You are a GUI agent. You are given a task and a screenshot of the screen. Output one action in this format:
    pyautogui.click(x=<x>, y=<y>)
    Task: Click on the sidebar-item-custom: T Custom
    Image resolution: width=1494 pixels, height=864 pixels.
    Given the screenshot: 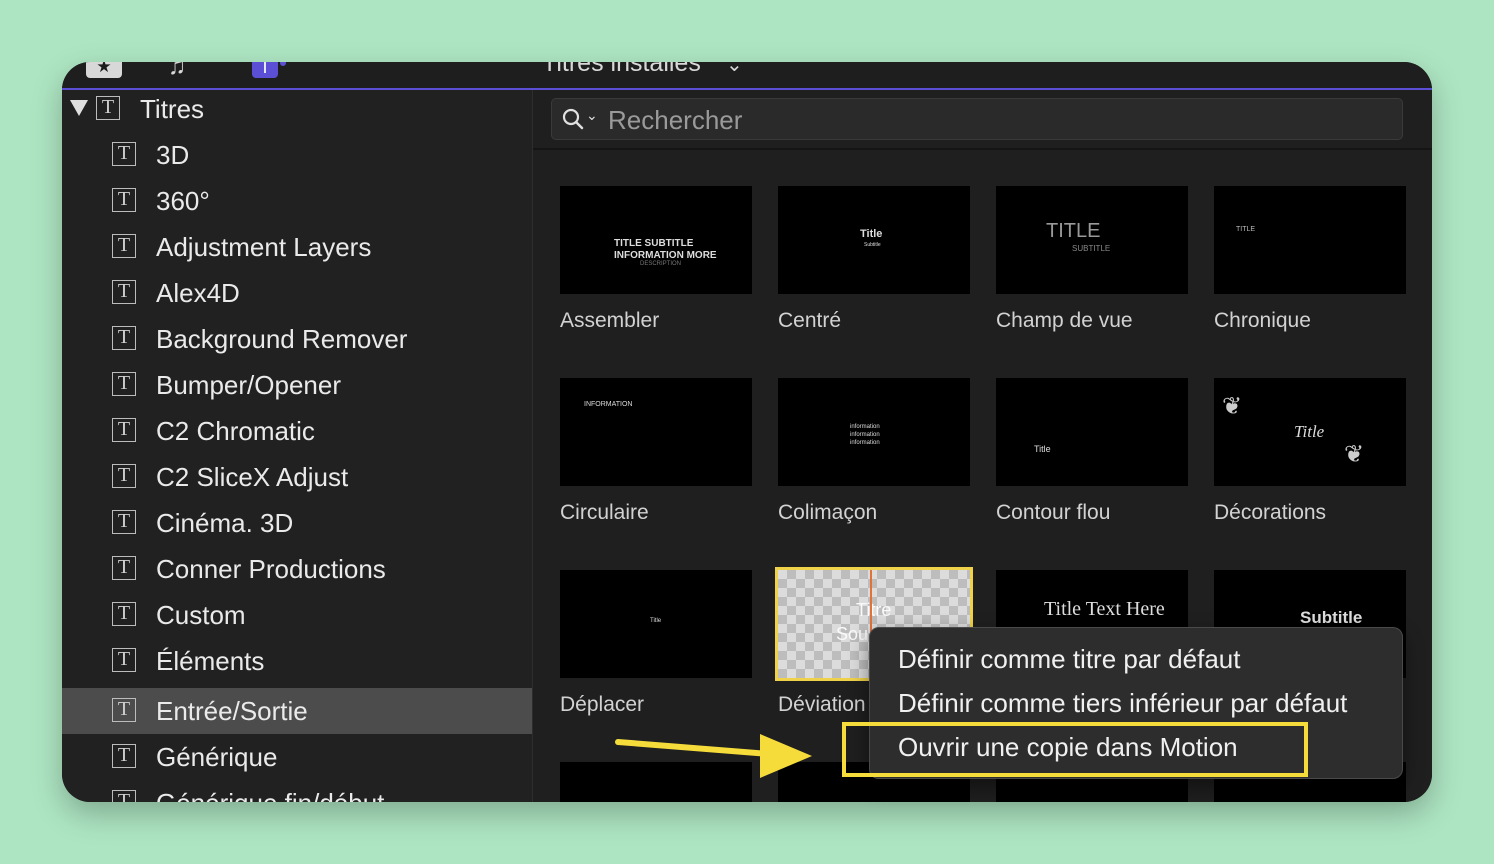 What is the action you would take?
    pyautogui.click(x=297, y=615)
    